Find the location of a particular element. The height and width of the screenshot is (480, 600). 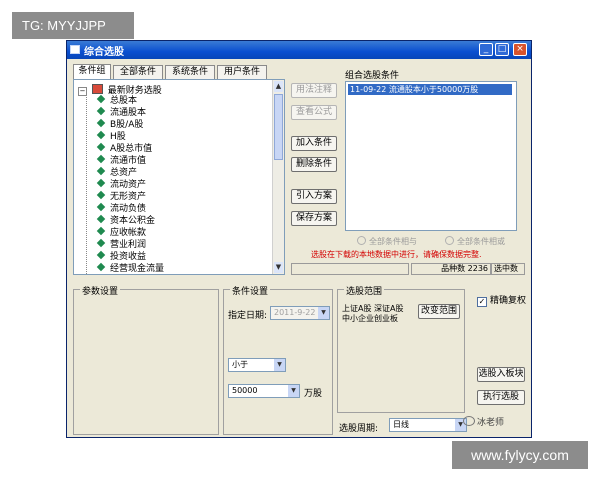

tree-item: 营业利润 is located at coordinates (121, 244).